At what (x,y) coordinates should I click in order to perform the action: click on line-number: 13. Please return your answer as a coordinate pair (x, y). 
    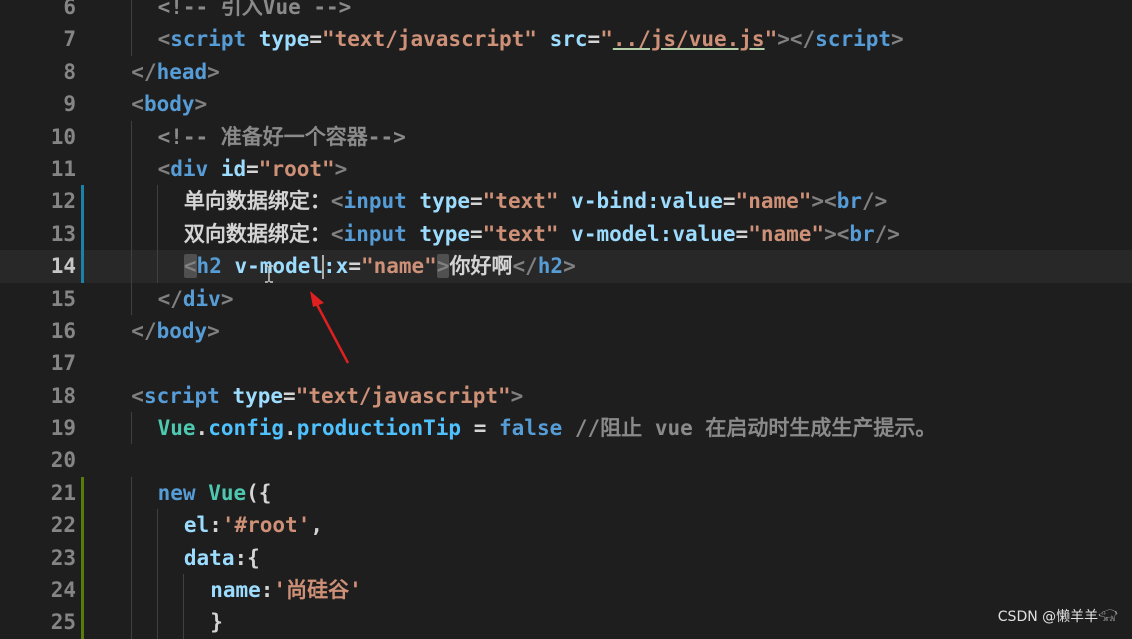
    Looking at the image, I should click on (63, 233).